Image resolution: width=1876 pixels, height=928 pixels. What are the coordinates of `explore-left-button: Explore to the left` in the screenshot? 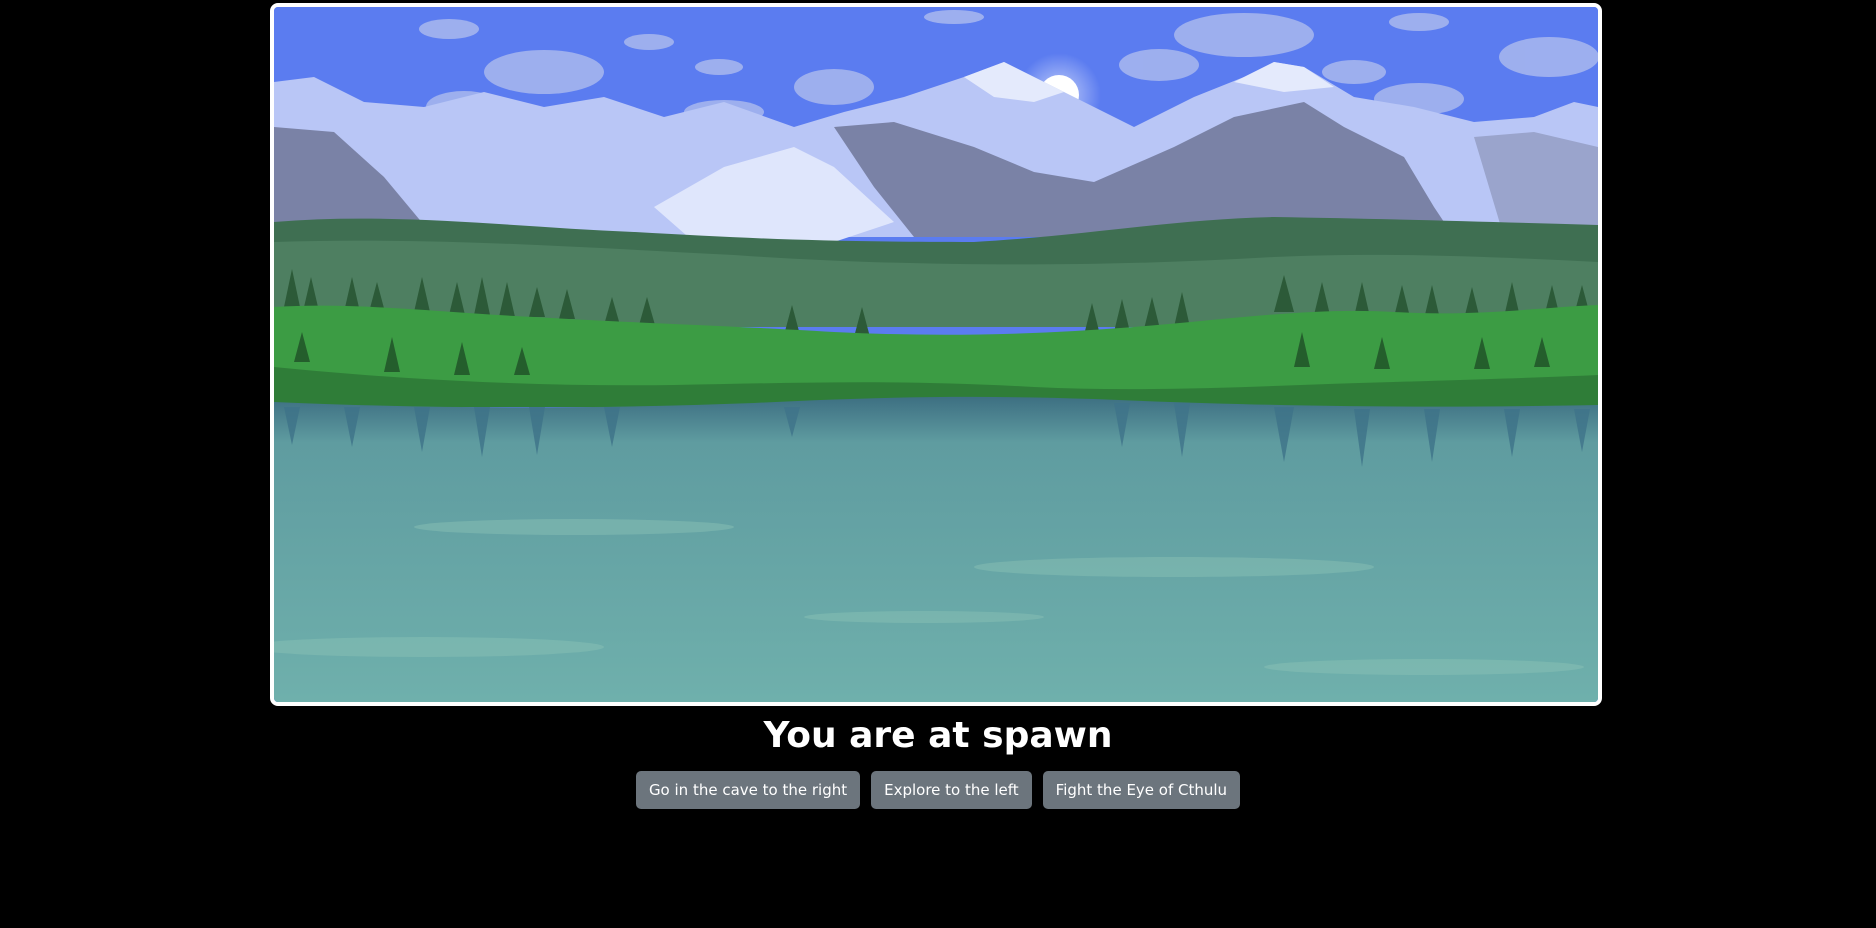 It's located at (951, 790).